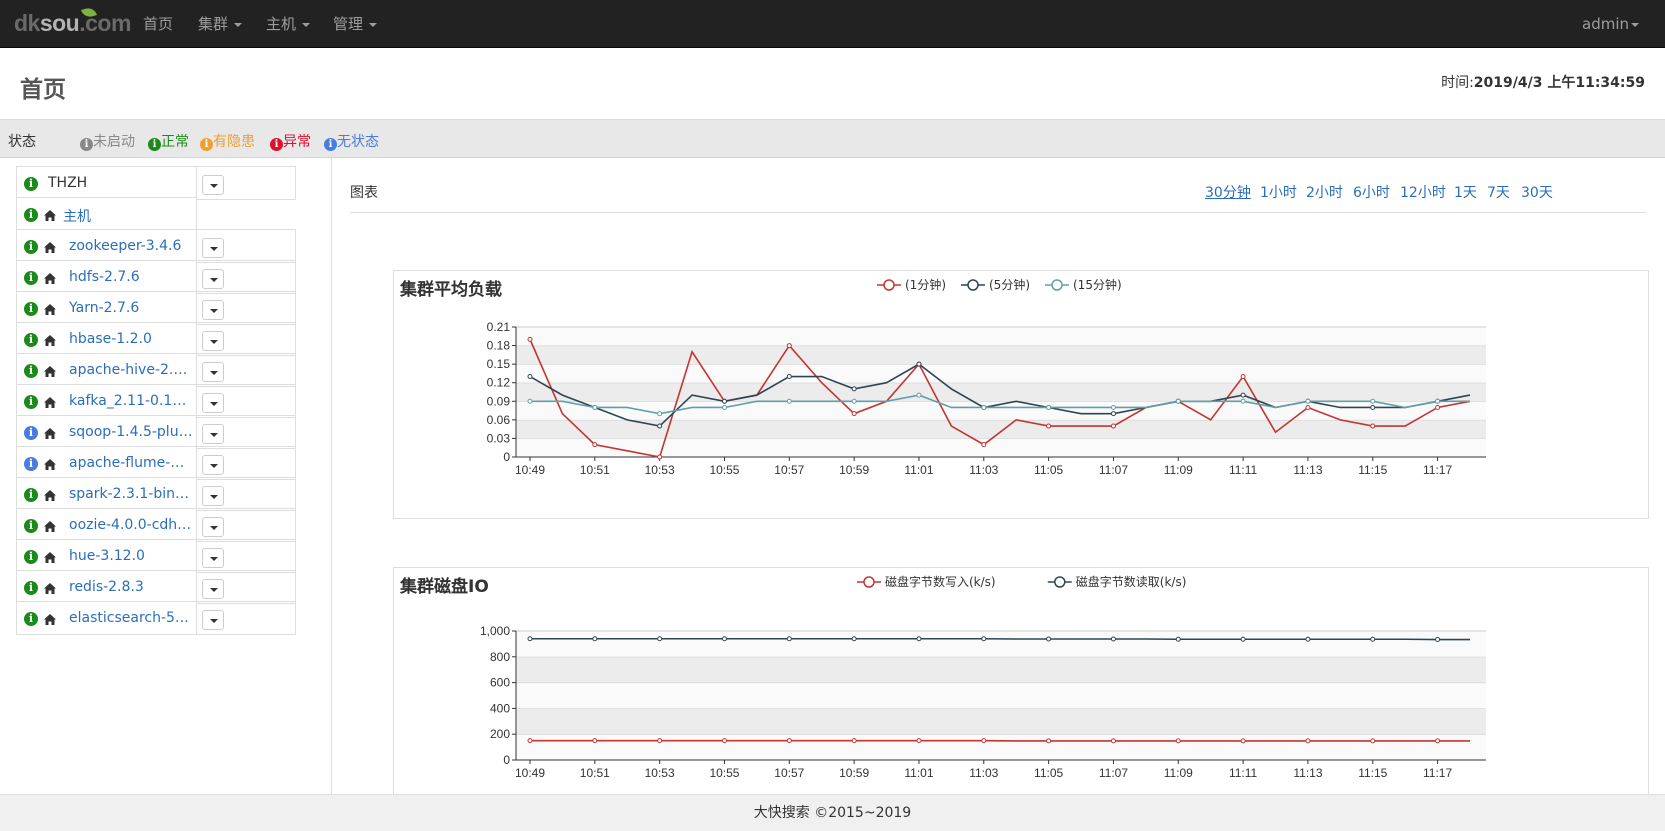  Describe the element at coordinates (131, 587) in the screenshot. I see `service-name-link: redis-2.8.3` at that location.